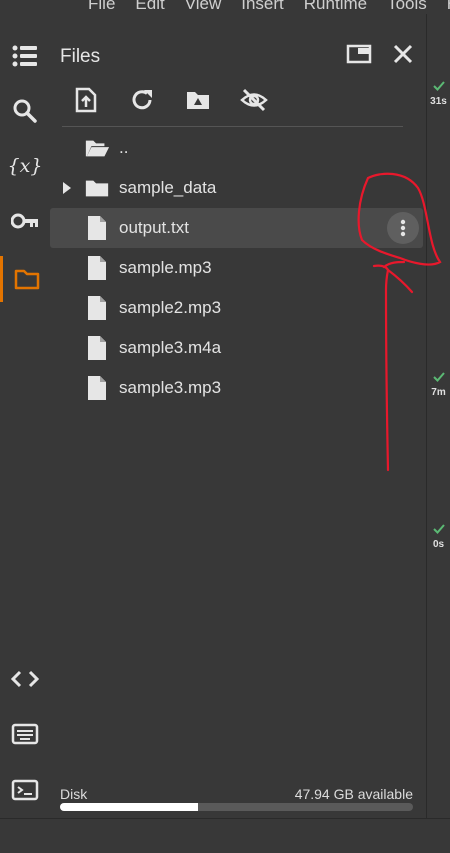 The width and height of the screenshot is (450, 853). I want to click on table-of-contents-button, so click(25, 56).